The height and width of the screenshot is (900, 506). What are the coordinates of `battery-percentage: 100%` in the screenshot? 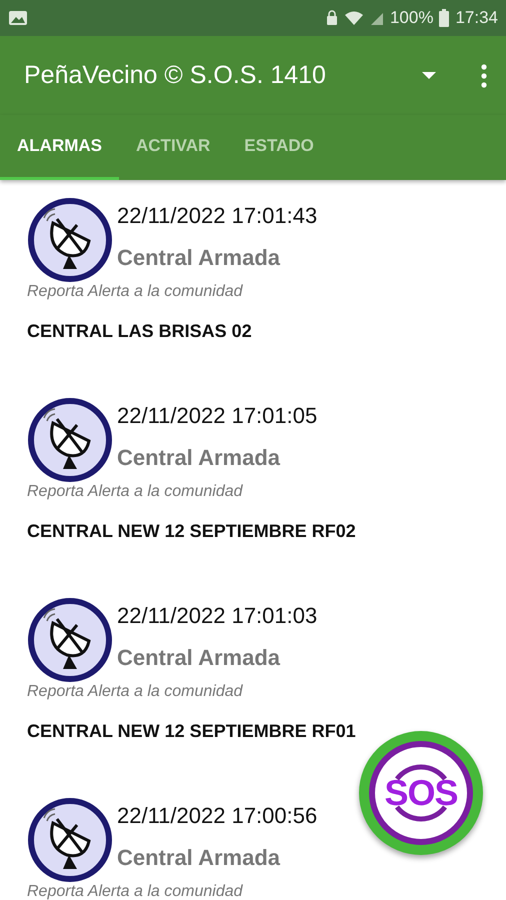 It's located at (412, 18).